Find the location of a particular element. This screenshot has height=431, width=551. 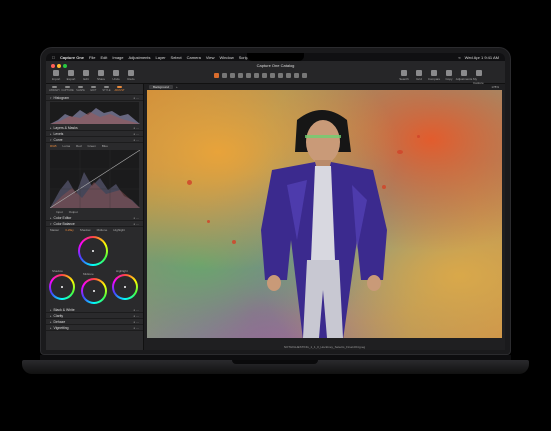

wifi-icon: ≈ is located at coordinates (459, 57).